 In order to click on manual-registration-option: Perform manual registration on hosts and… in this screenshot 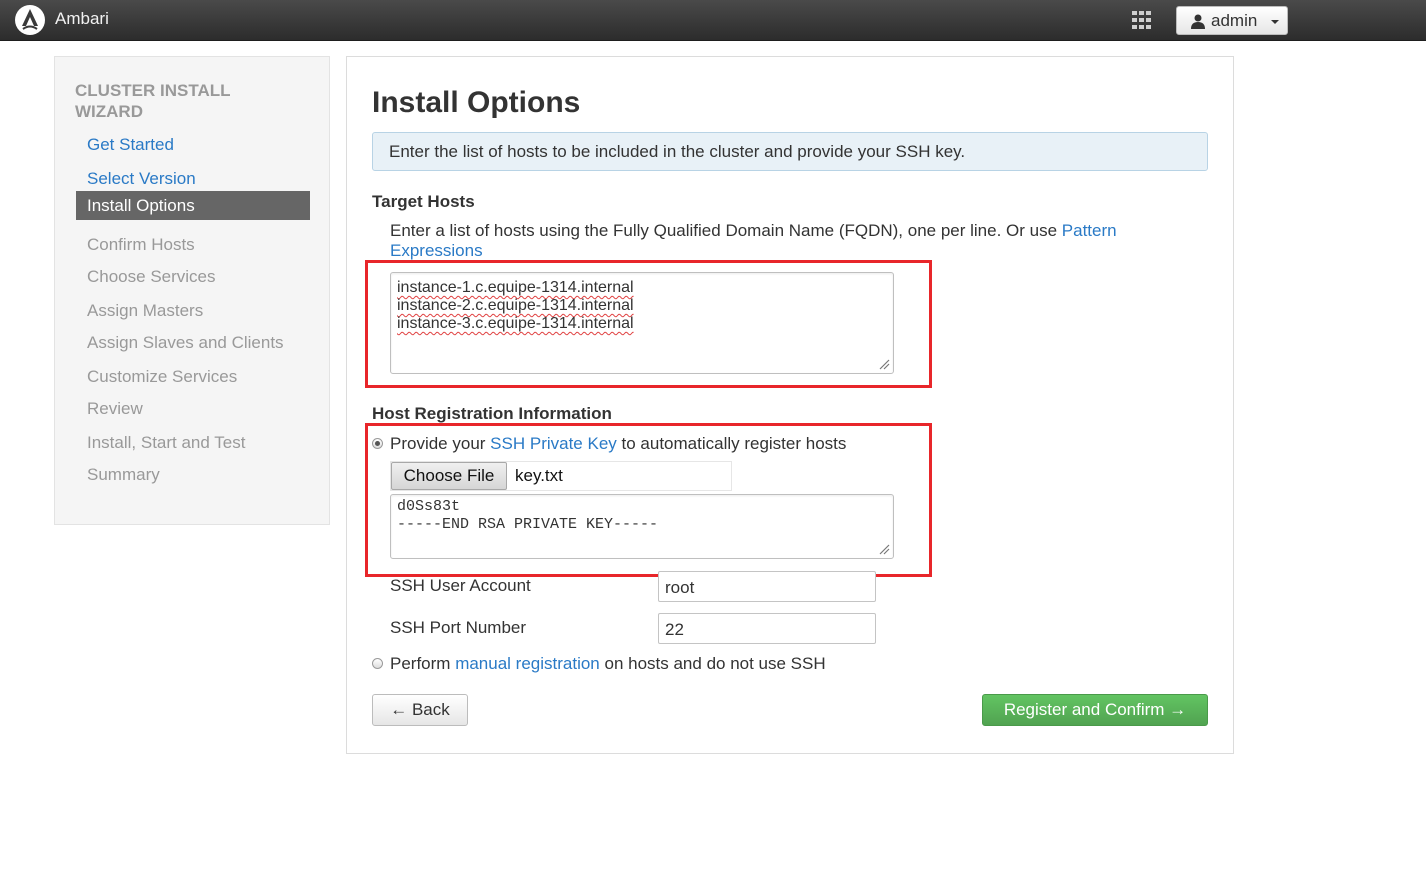, I will do `click(608, 664)`.